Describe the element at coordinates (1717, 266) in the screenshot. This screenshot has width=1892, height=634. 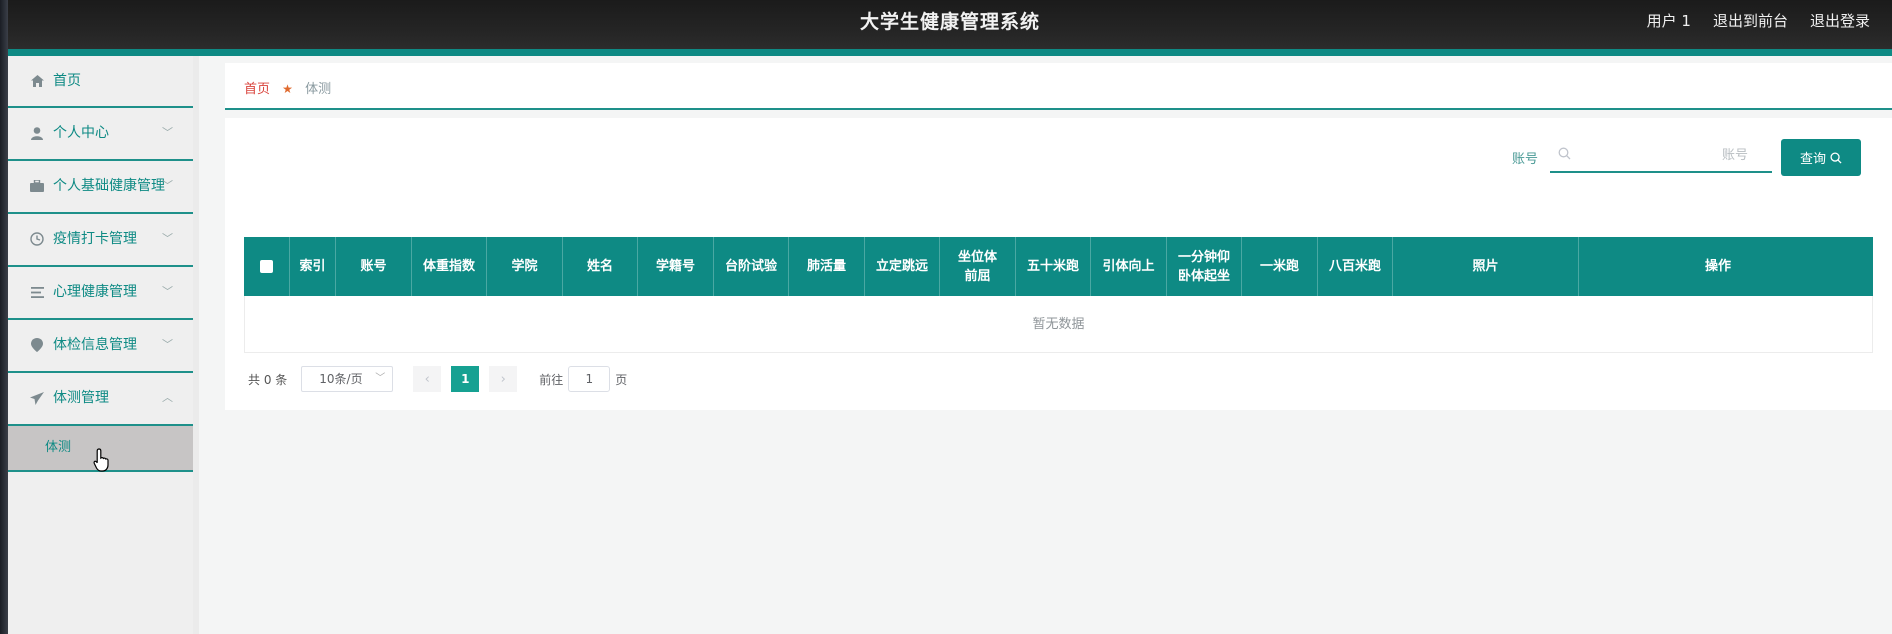
I see `column-header: 操作` at that location.